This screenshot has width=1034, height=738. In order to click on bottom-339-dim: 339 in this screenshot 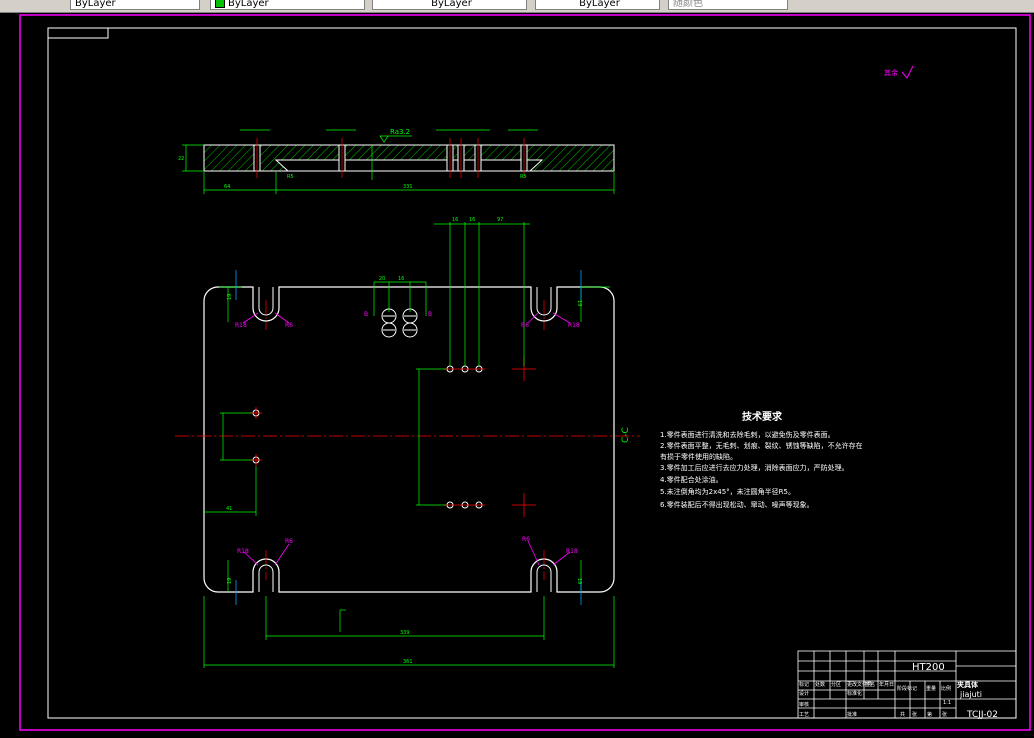, I will do `click(405, 633)`.